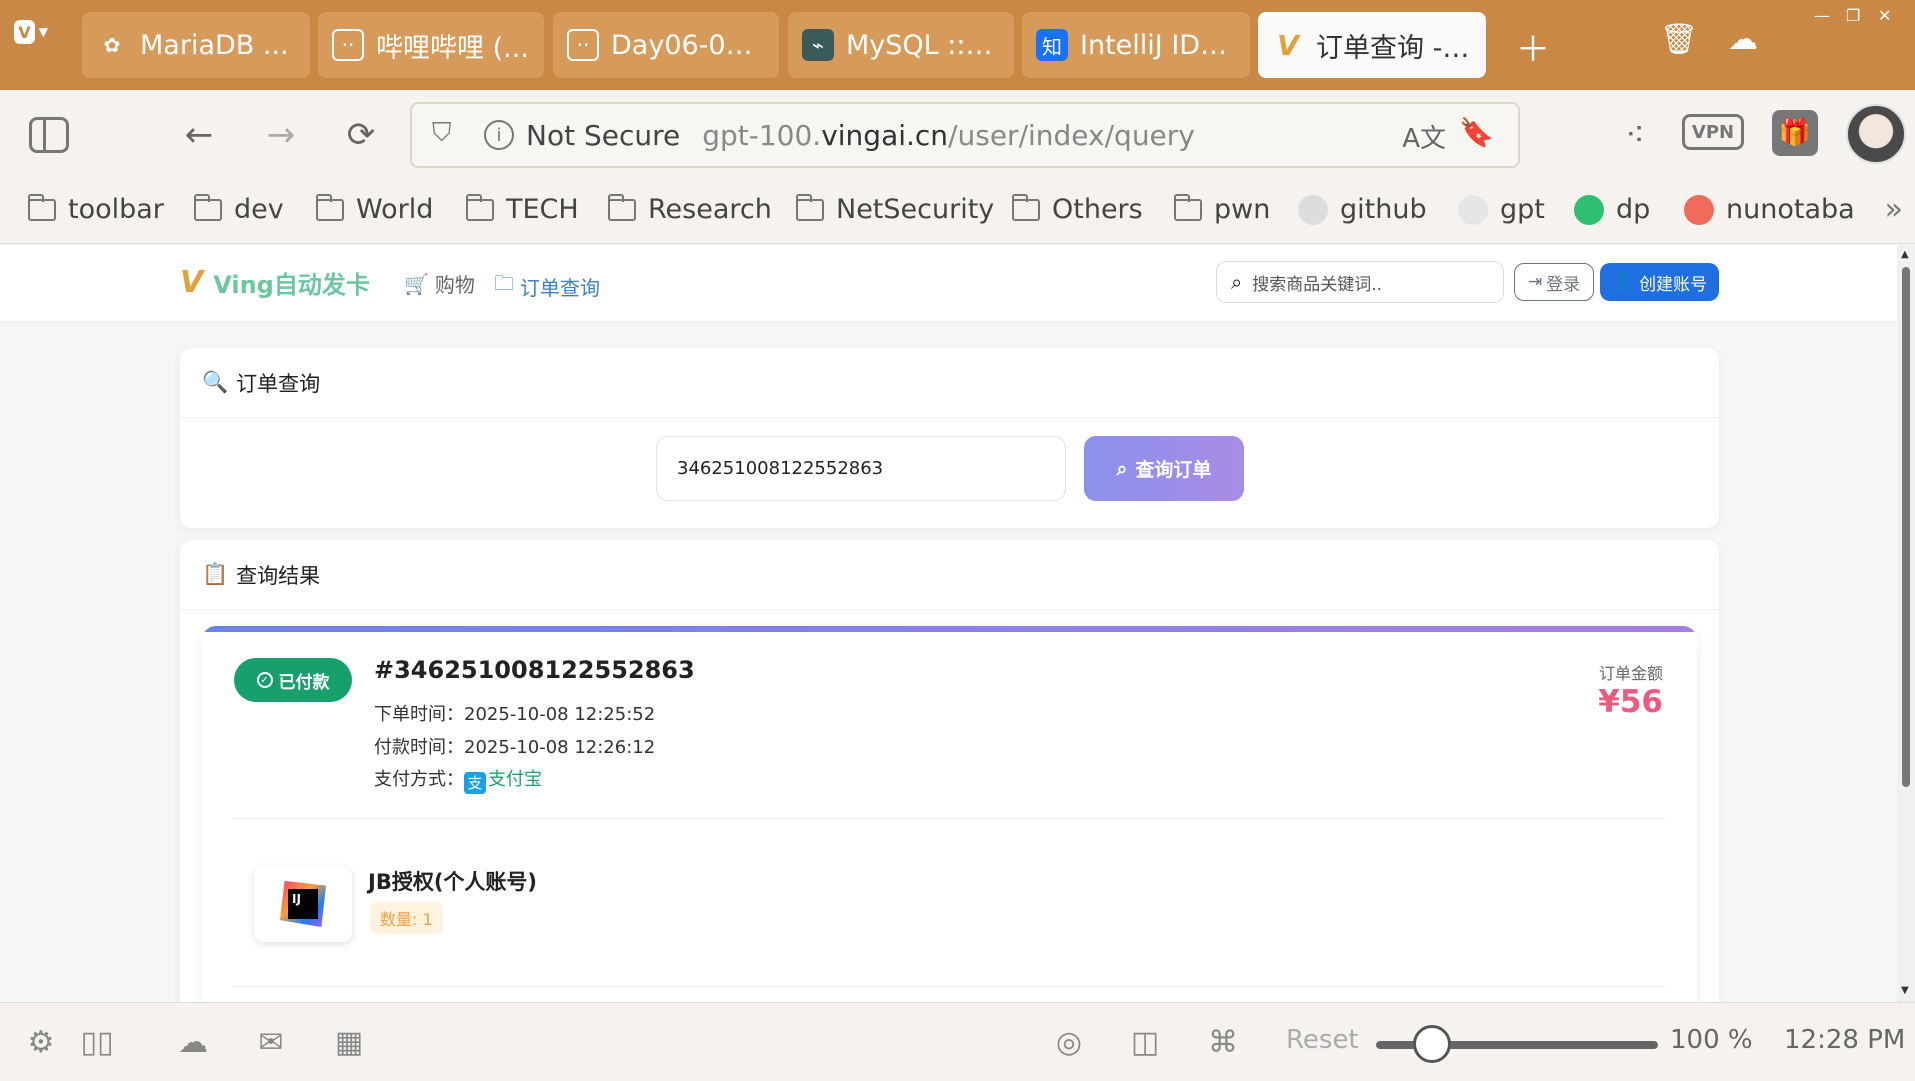 This screenshot has width=1915, height=1081. What do you see at coordinates (24, 32) in the screenshot?
I see `vivaldi-logo-icon: V` at bounding box center [24, 32].